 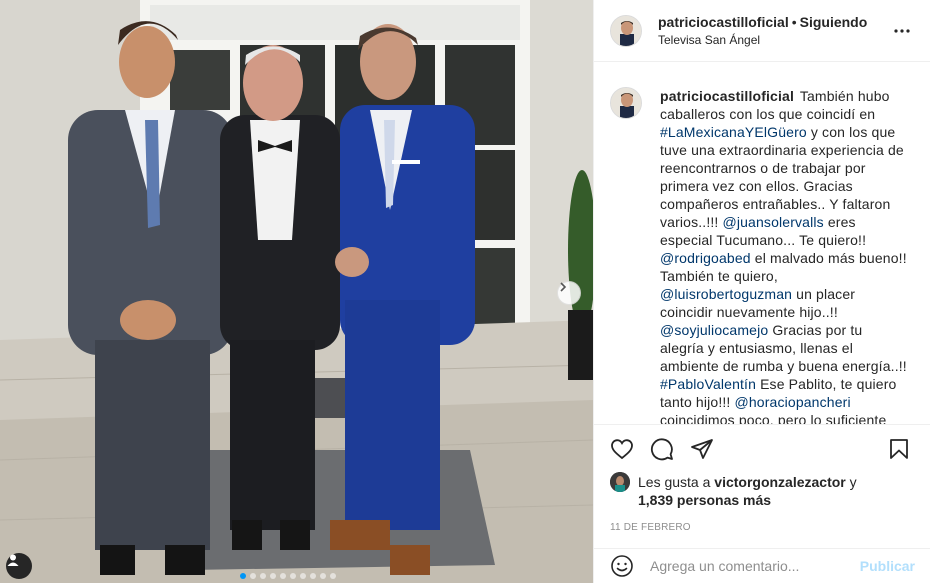 I want to click on mention-link: @juansolervalls, so click(x=772, y=222).